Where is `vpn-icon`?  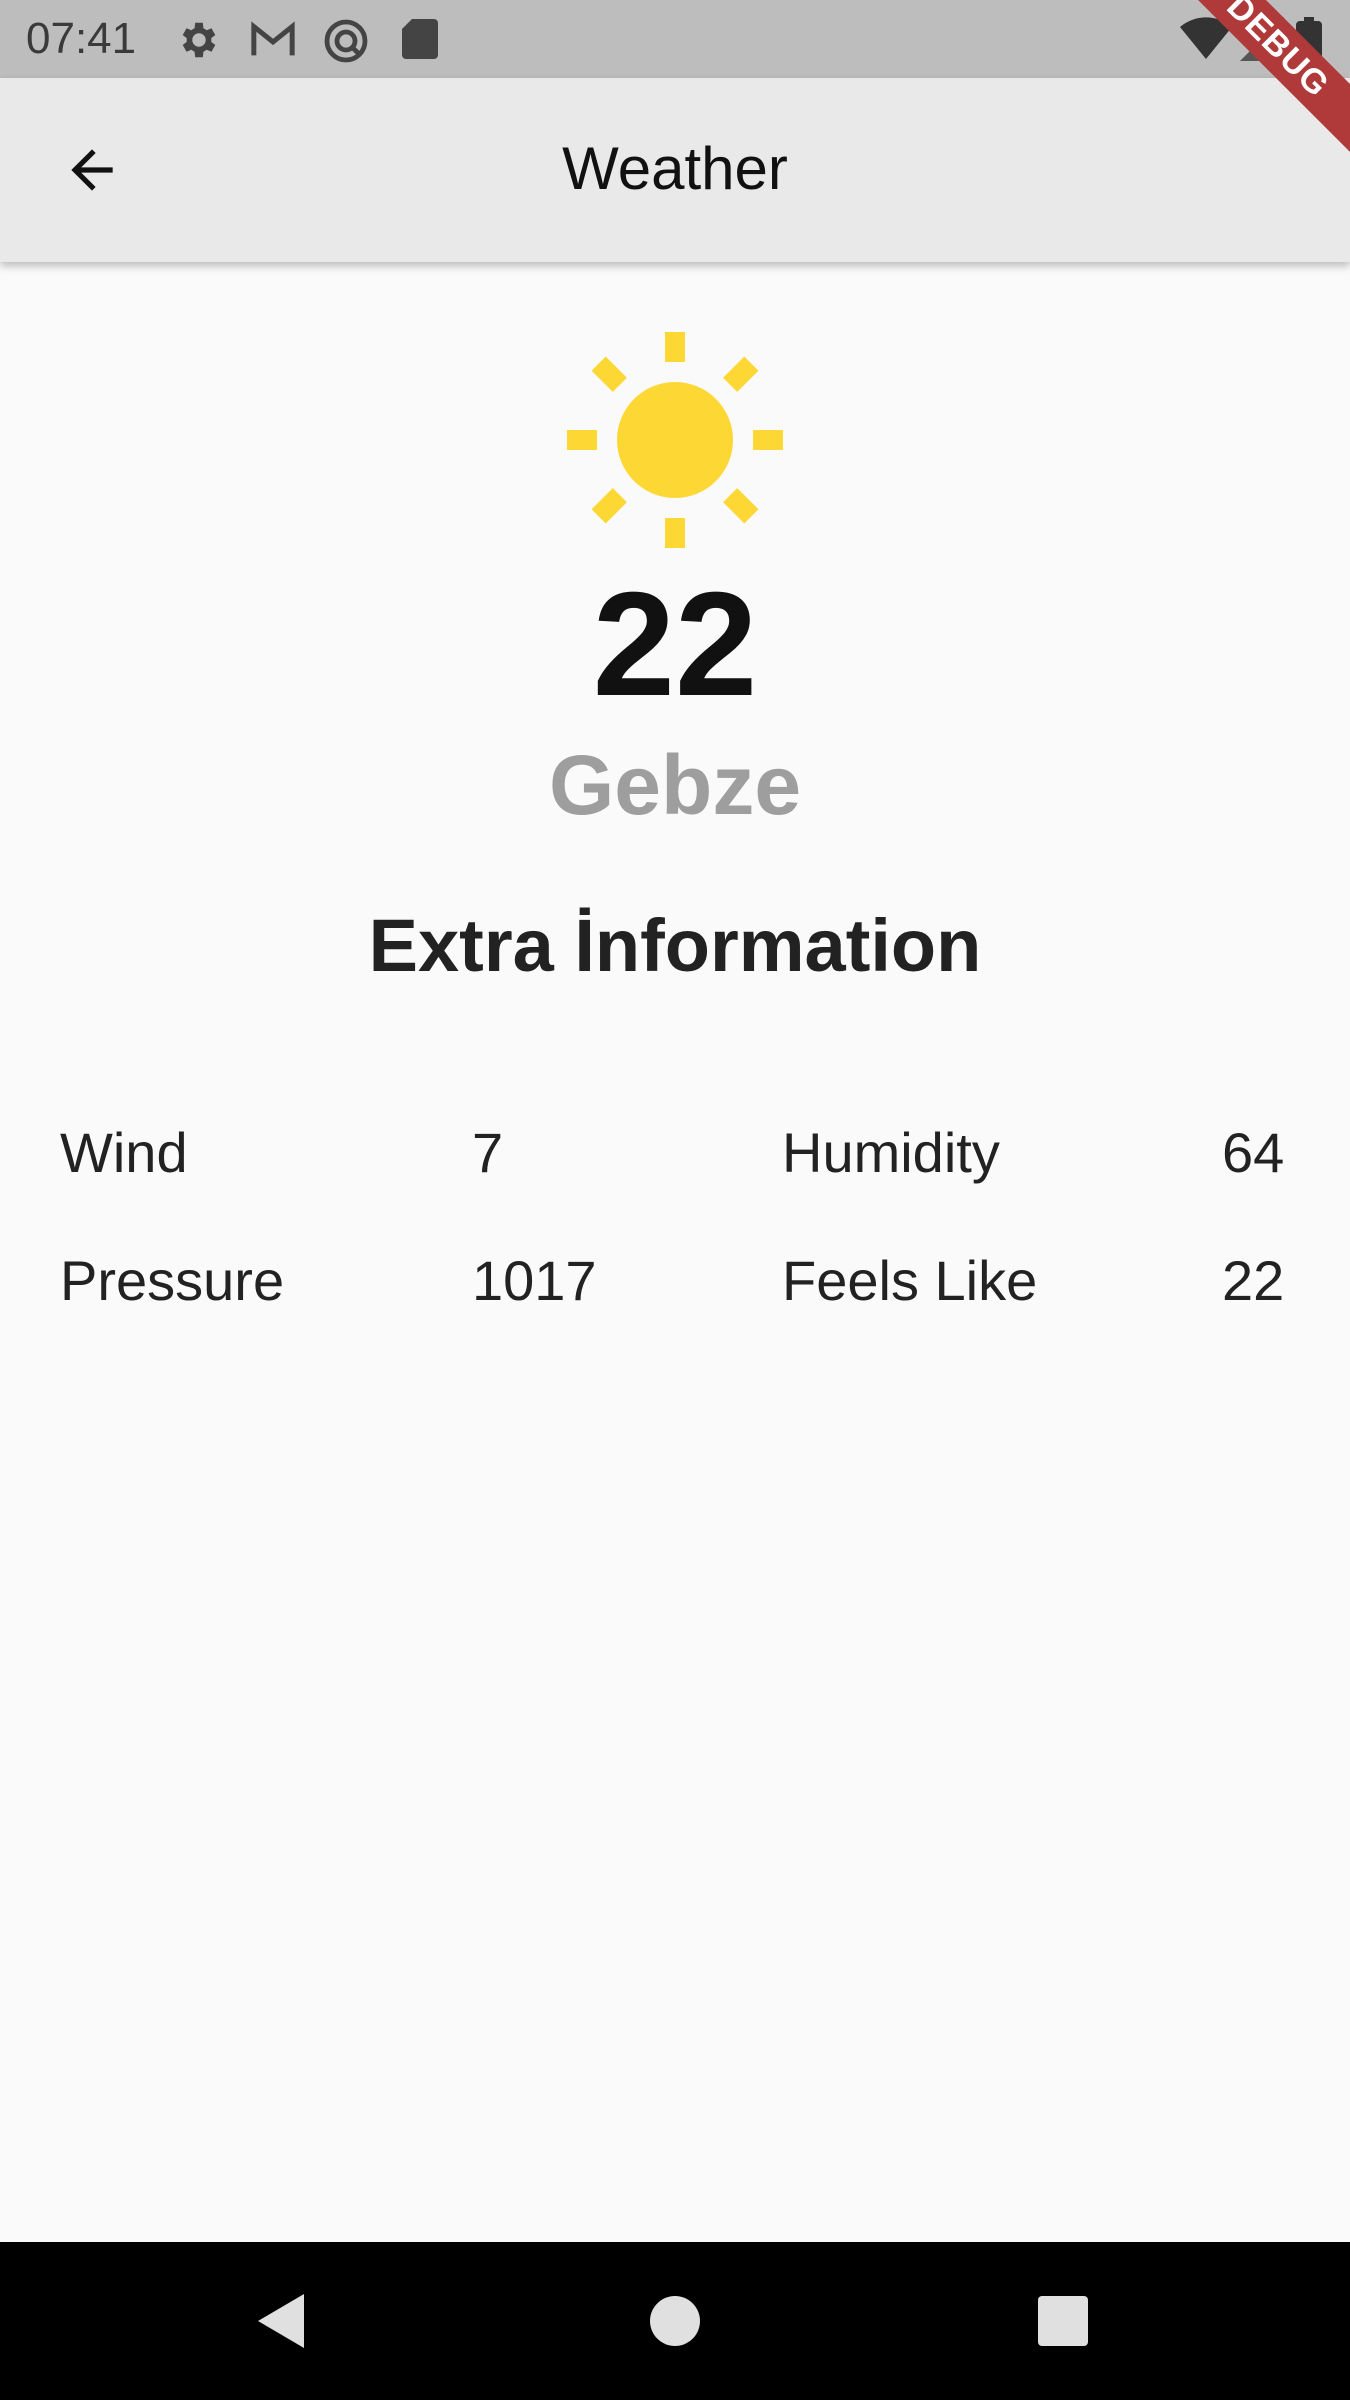 vpn-icon is located at coordinates (346, 41).